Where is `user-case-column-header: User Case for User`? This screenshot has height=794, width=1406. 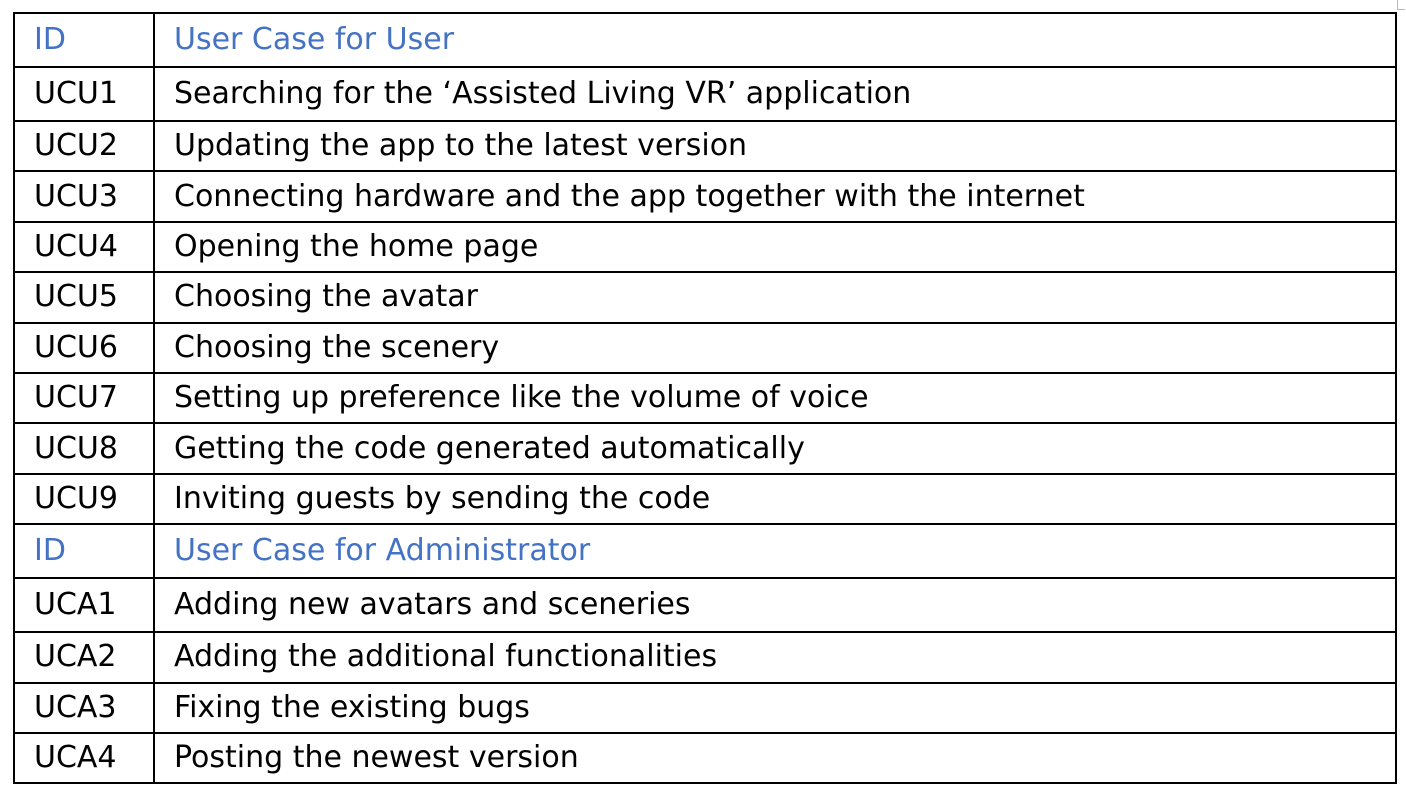
user-case-column-header: User Case for User is located at coordinates (775, 40).